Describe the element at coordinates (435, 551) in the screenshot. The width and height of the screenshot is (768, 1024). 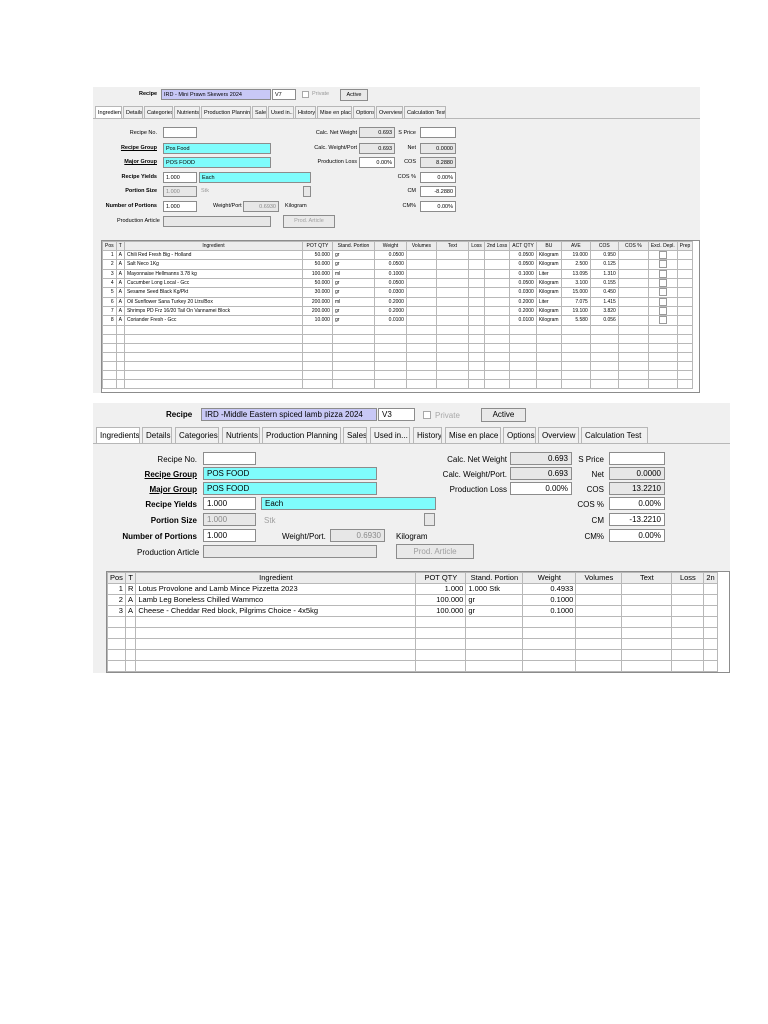
I see `prod-article-button: Prod. Article` at that location.